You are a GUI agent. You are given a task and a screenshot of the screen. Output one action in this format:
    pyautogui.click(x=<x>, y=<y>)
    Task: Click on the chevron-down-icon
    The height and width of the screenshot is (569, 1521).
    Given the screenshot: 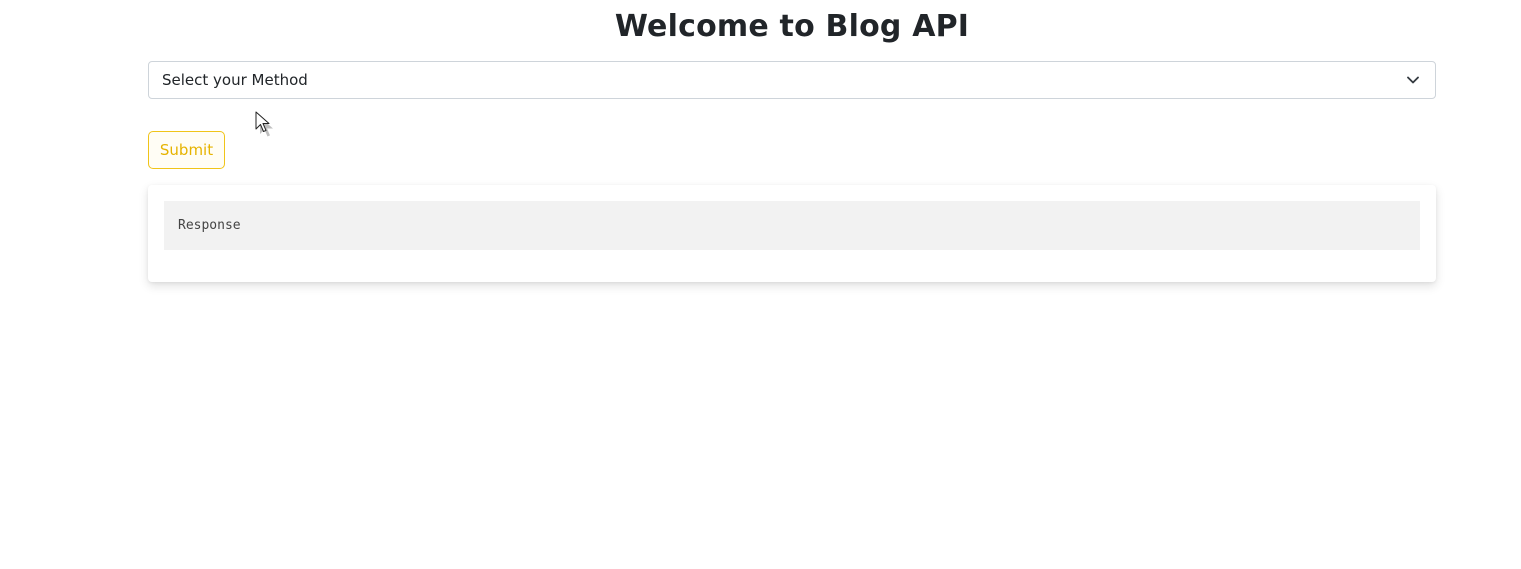 What is the action you would take?
    pyautogui.click(x=1413, y=80)
    